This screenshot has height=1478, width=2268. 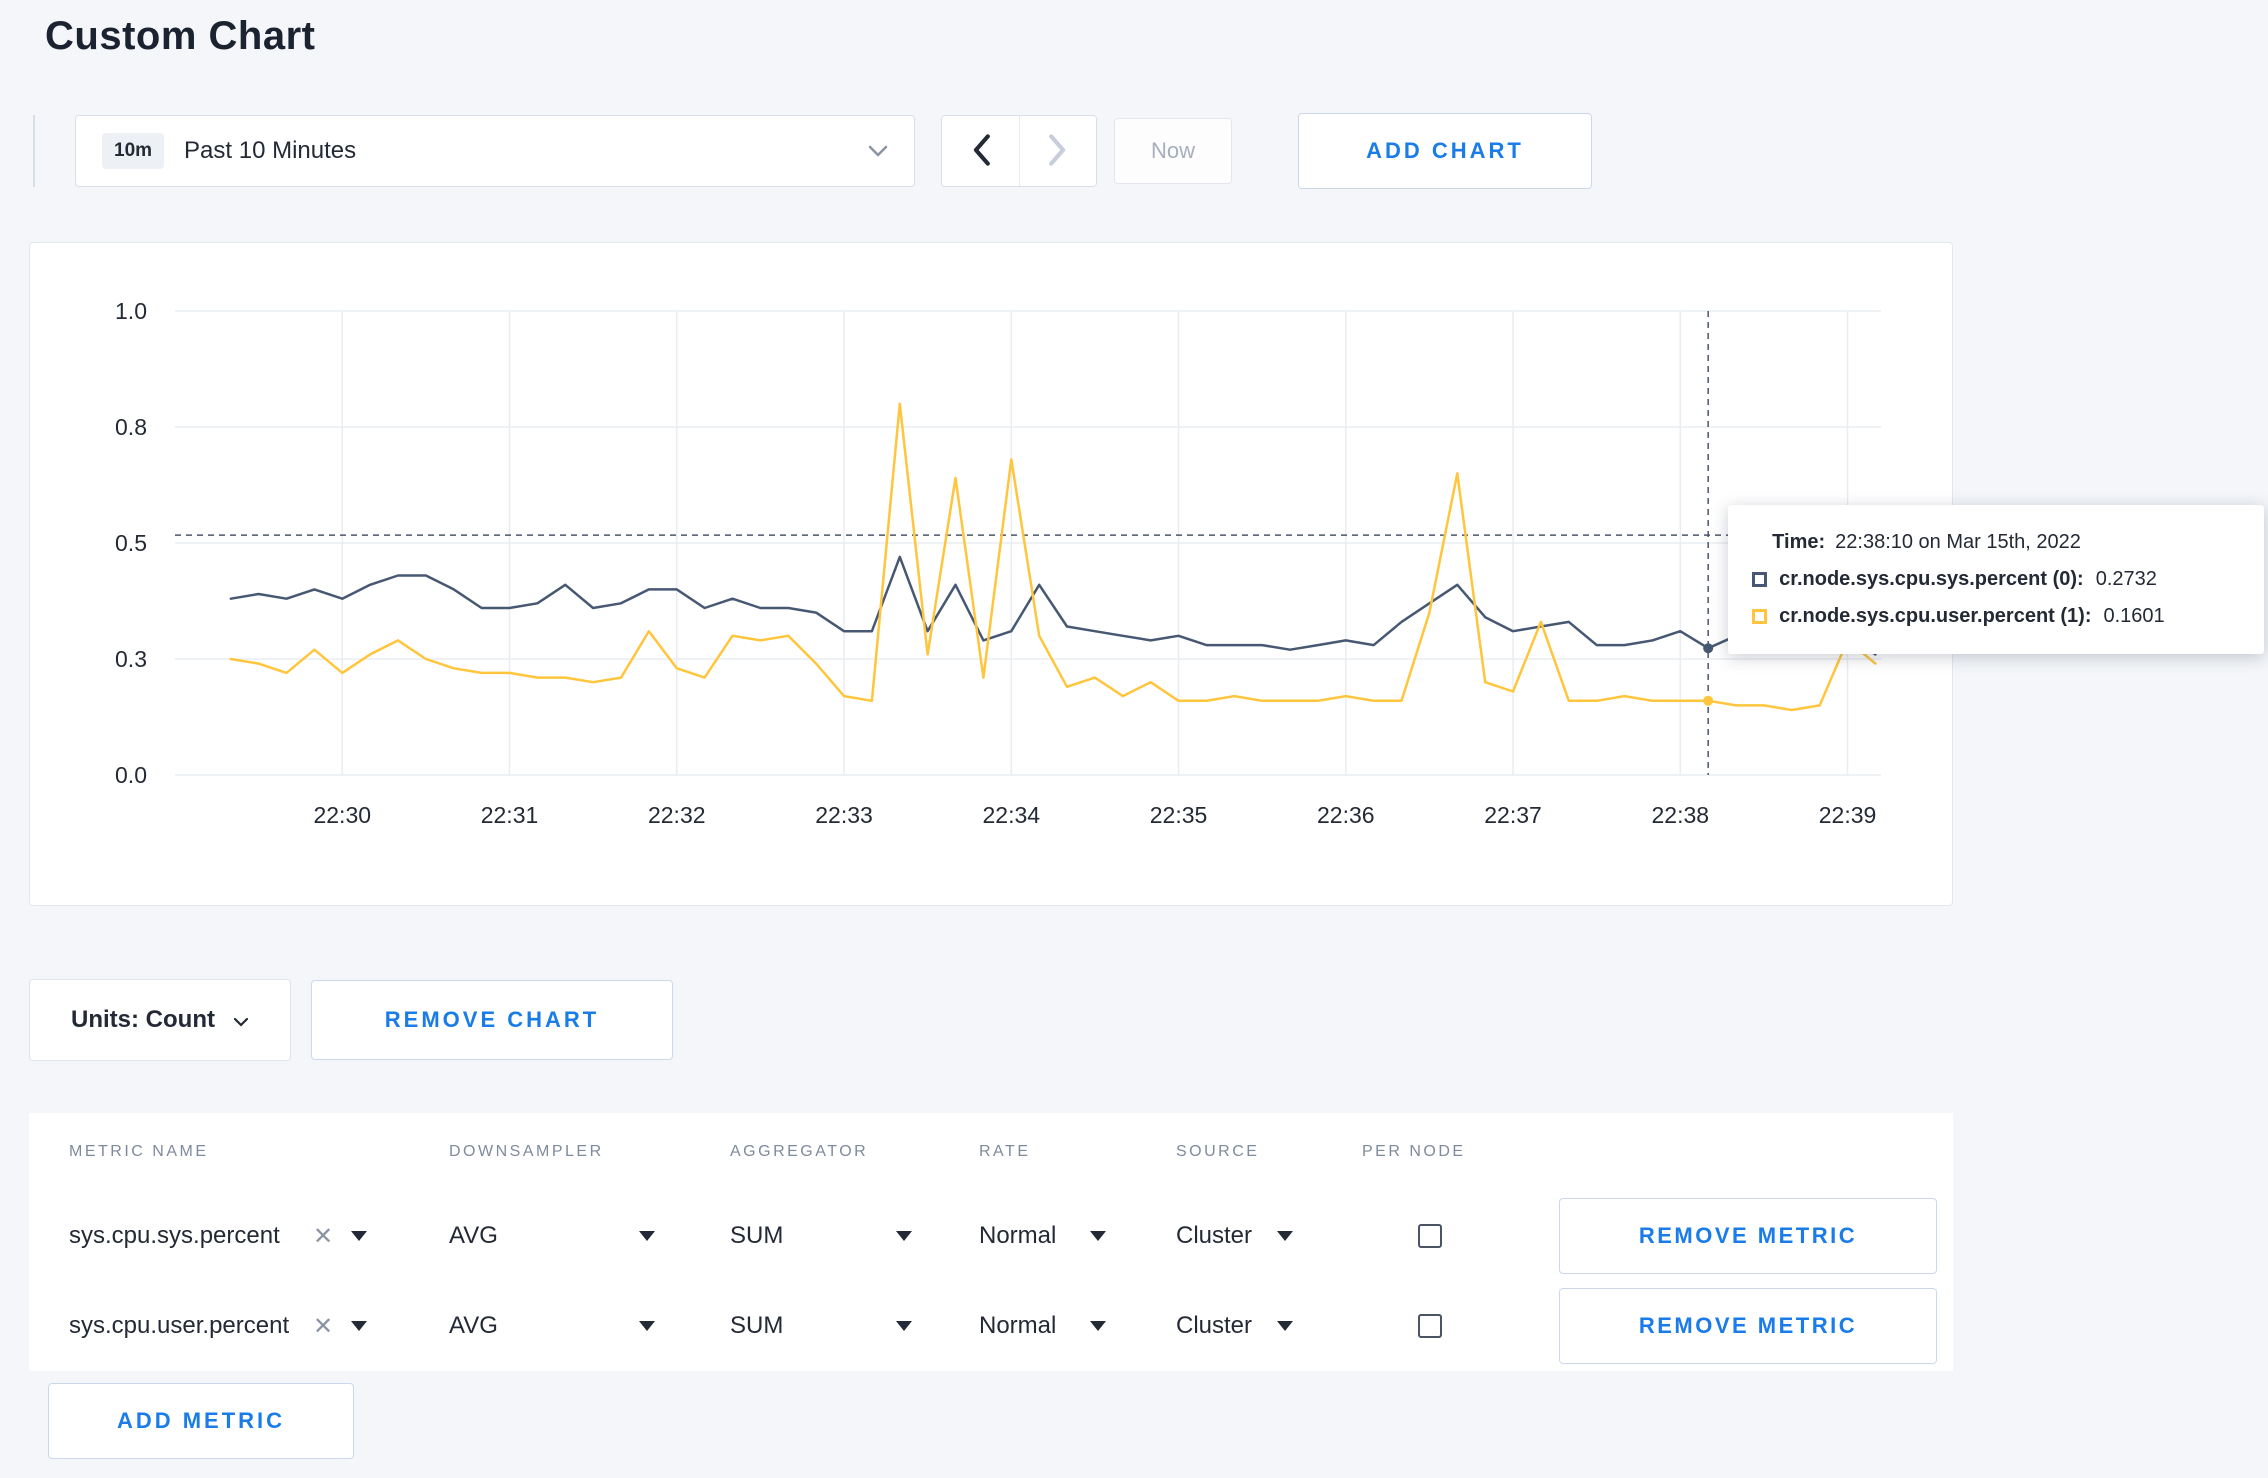 What do you see at coordinates (1681, 815) in the screenshot?
I see `svg-text: 22:38` at bounding box center [1681, 815].